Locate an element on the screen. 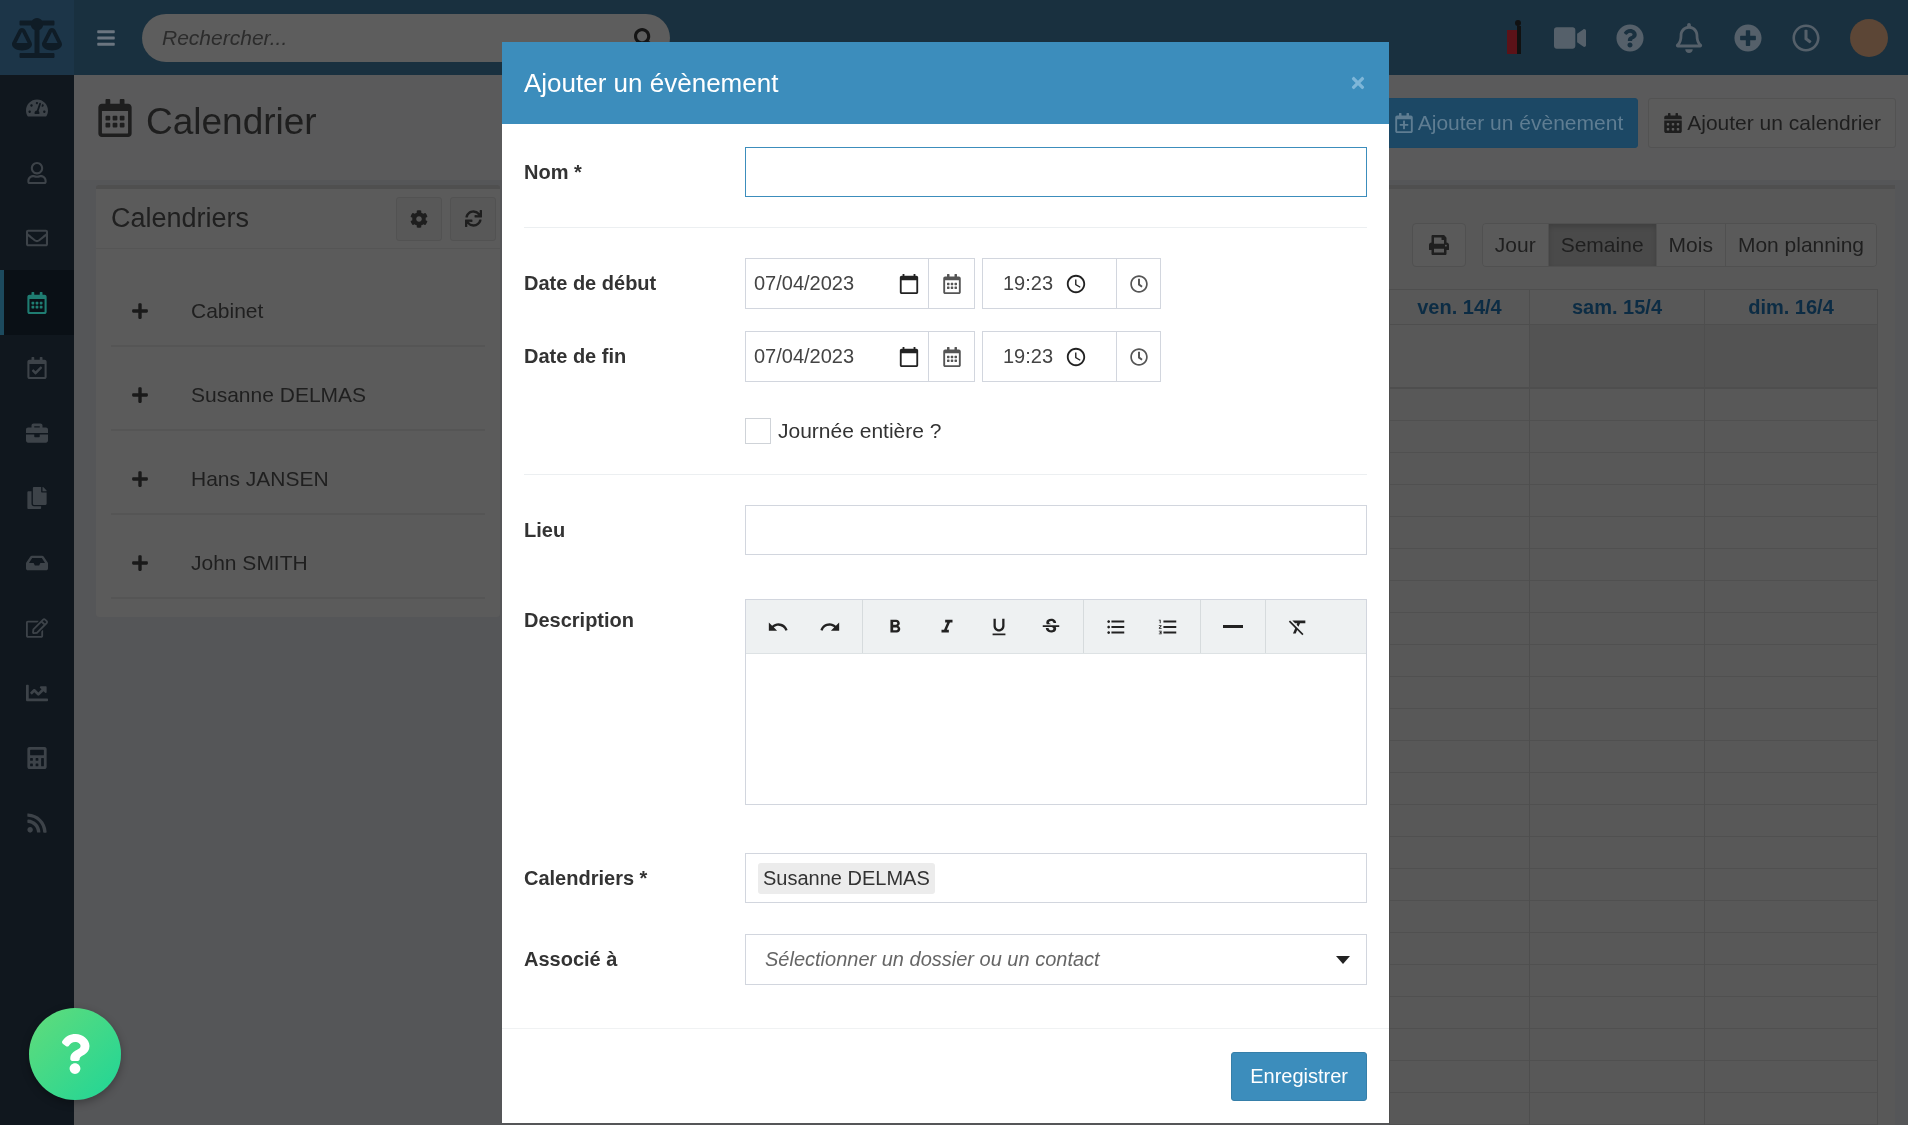 The width and height of the screenshot is (1908, 1125). settings-button is located at coordinates (419, 218).